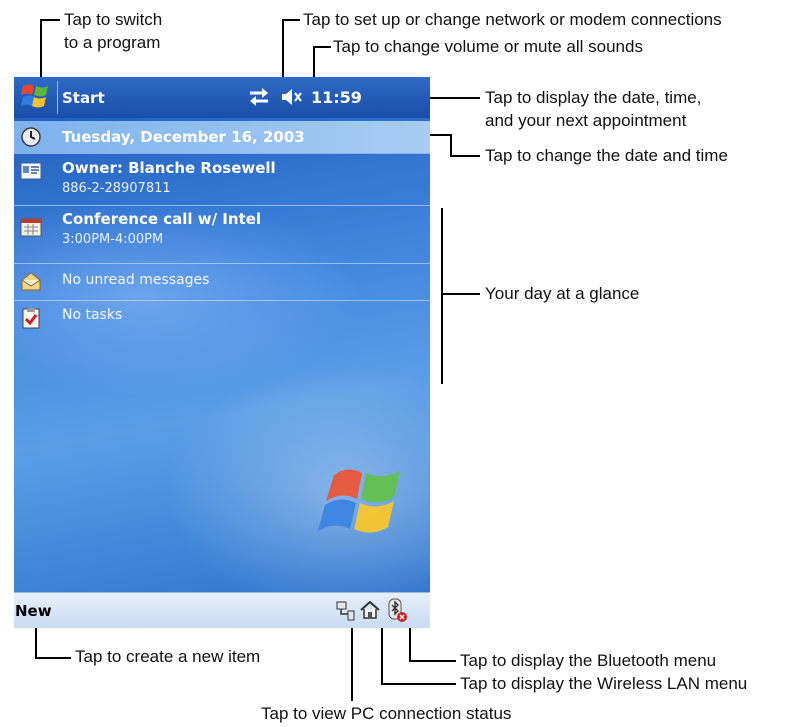  Describe the element at coordinates (588, 660) in the screenshot. I see `callout-bluetooth: Tap to display the Bluetooth menu` at that location.